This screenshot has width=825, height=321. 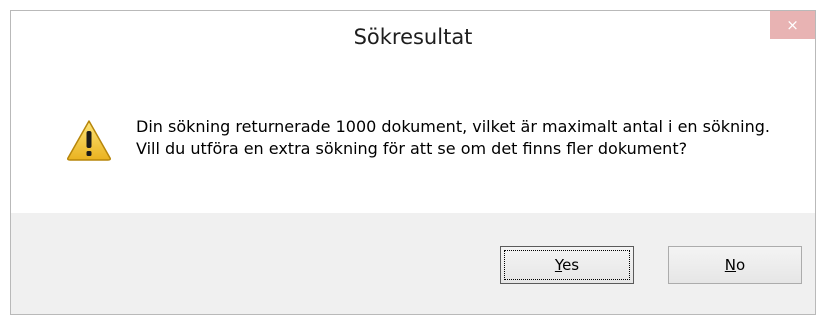 I want to click on dialog-title: Sökresultat, so click(x=413, y=37).